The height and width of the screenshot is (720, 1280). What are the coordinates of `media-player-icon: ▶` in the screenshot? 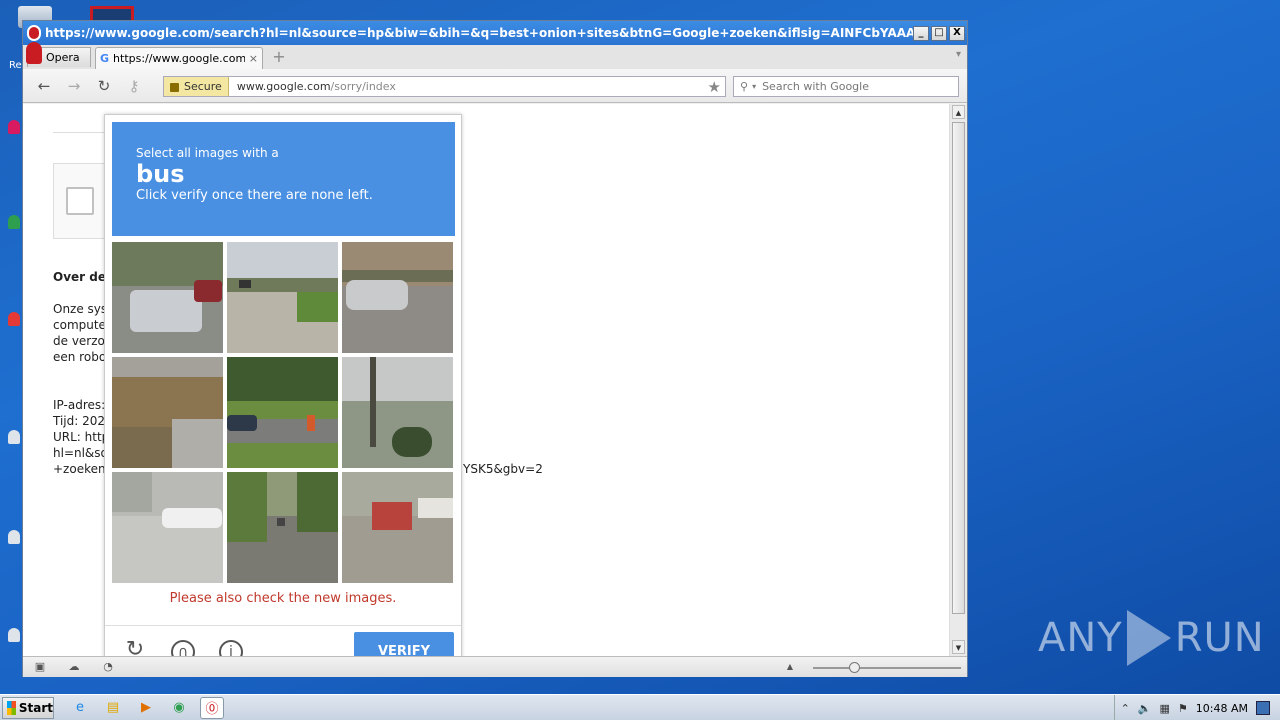 It's located at (146, 708).